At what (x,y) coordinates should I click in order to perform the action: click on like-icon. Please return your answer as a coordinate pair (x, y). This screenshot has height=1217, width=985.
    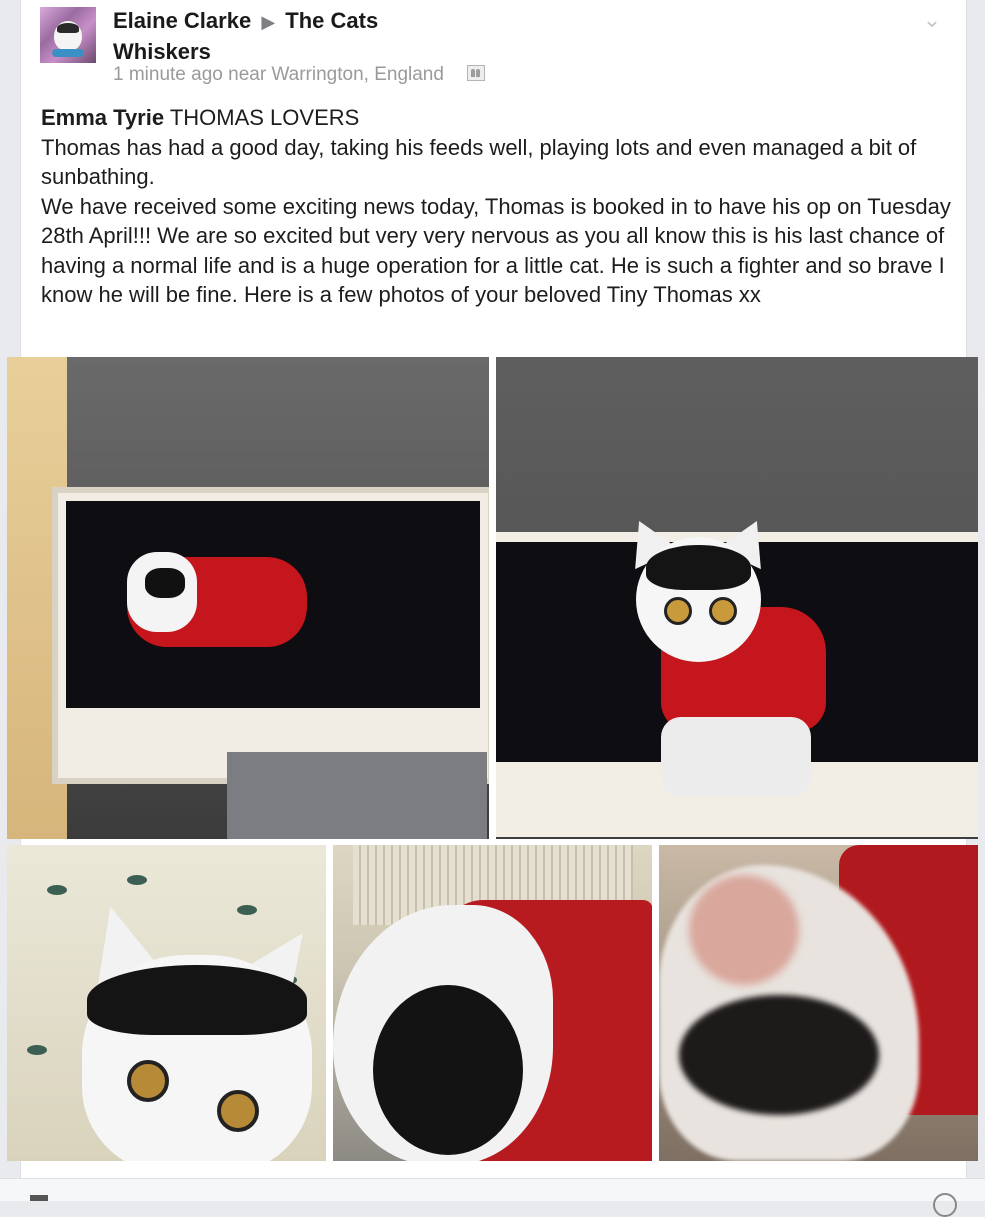
    Looking at the image, I should click on (39, 1198).